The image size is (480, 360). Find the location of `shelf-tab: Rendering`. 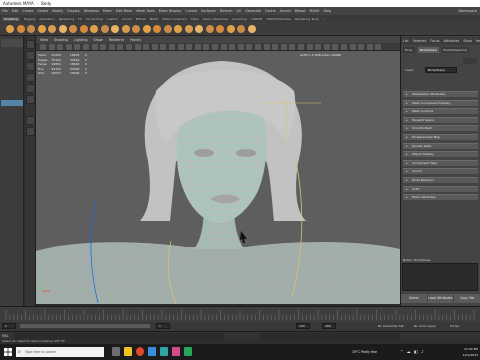

shelf-tab: Rendering is located at coordinates (66, 19).